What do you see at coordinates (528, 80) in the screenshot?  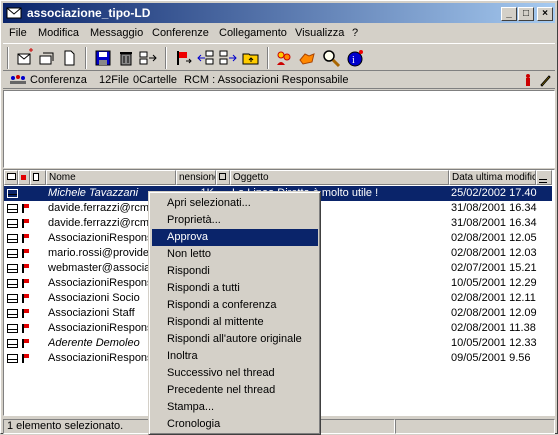 I see `person-icon` at bounding box center [528, 80].